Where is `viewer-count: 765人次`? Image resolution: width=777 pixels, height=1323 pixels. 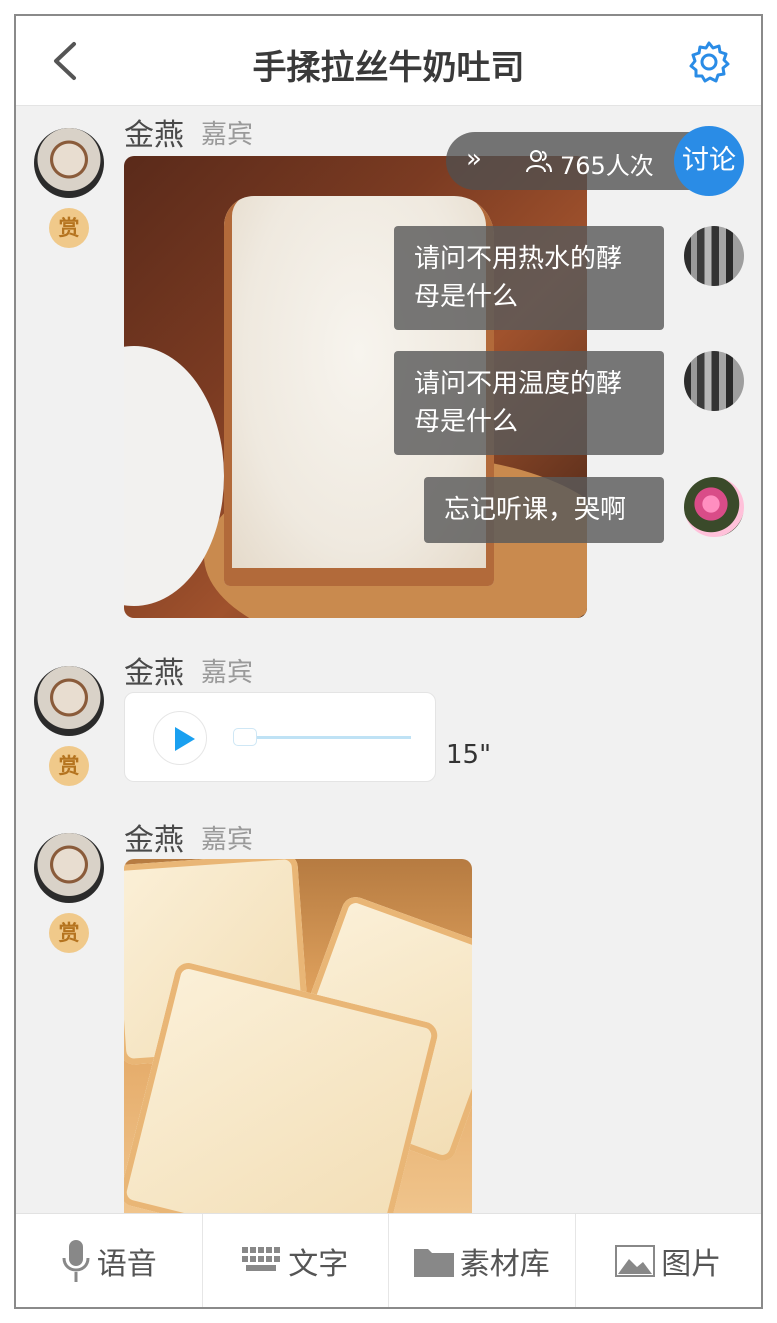
viewer-count: 765人次 is located at coordinates (607, 166).